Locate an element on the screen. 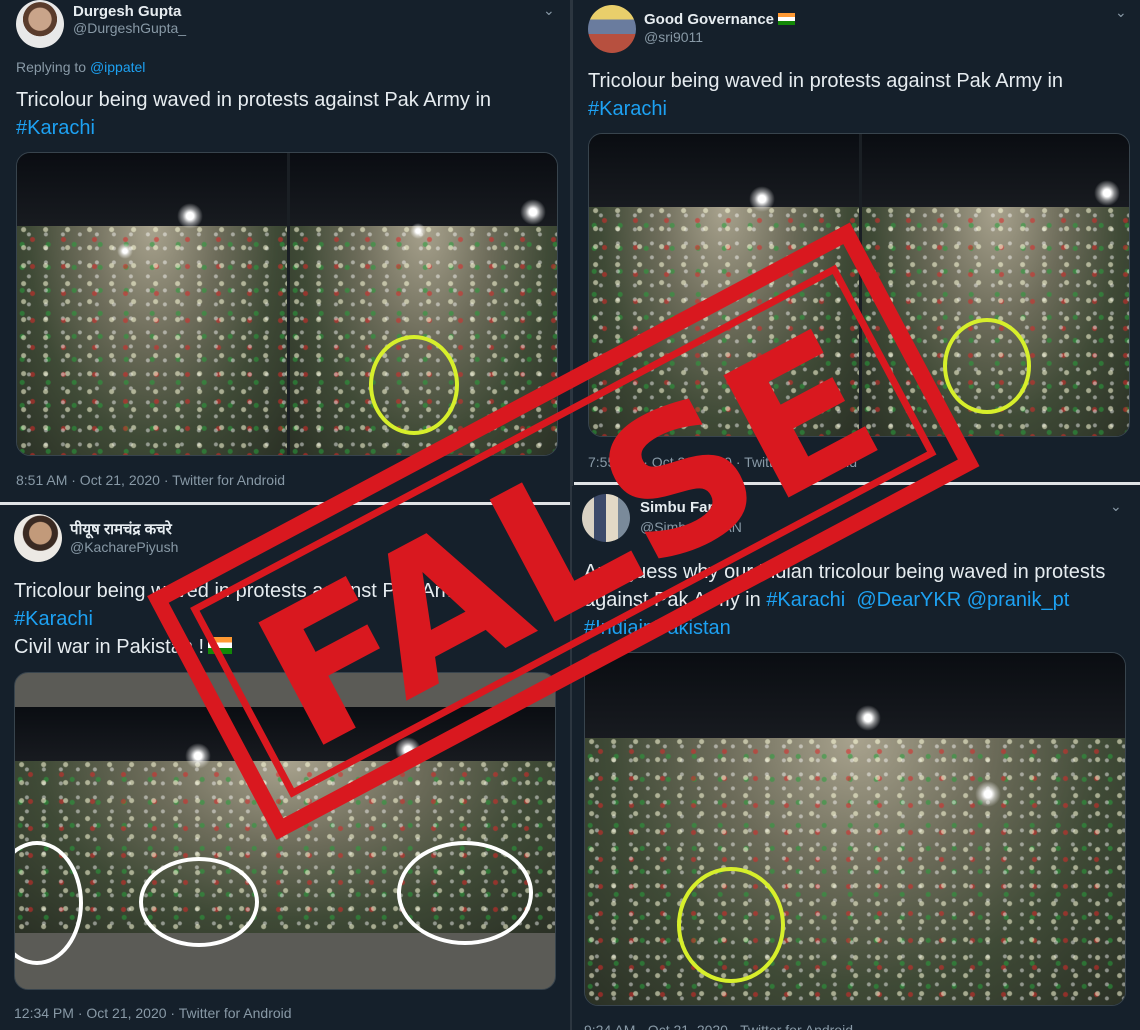  replying-to: Replying to @ippatel is located at coordinates (81, 67).